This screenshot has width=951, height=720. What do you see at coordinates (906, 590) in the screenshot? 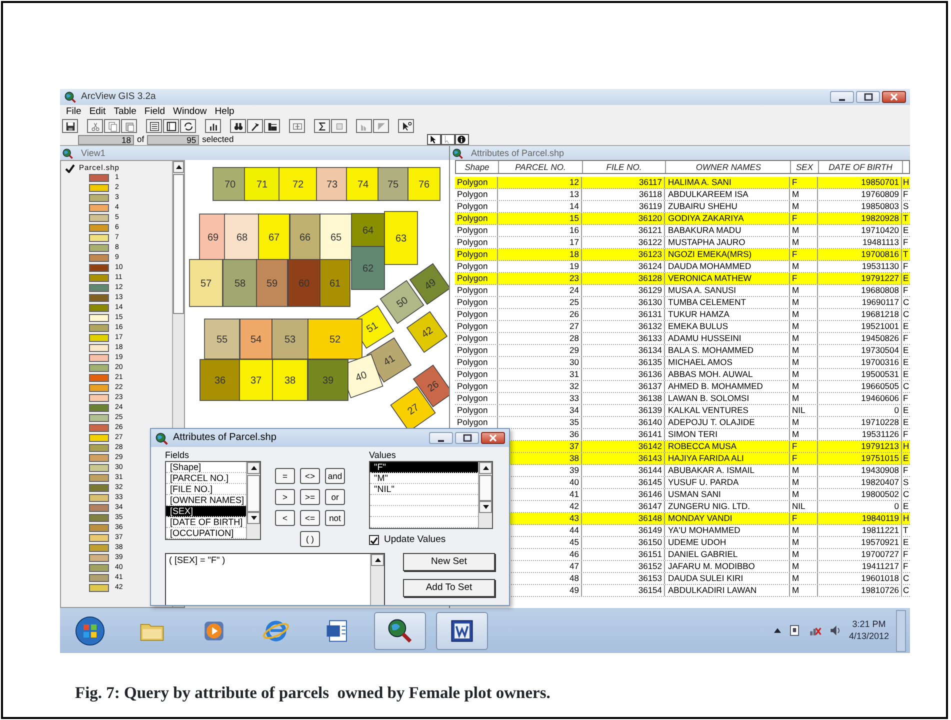
I see `table-cell-text: C` at bounding box center [906, 590].